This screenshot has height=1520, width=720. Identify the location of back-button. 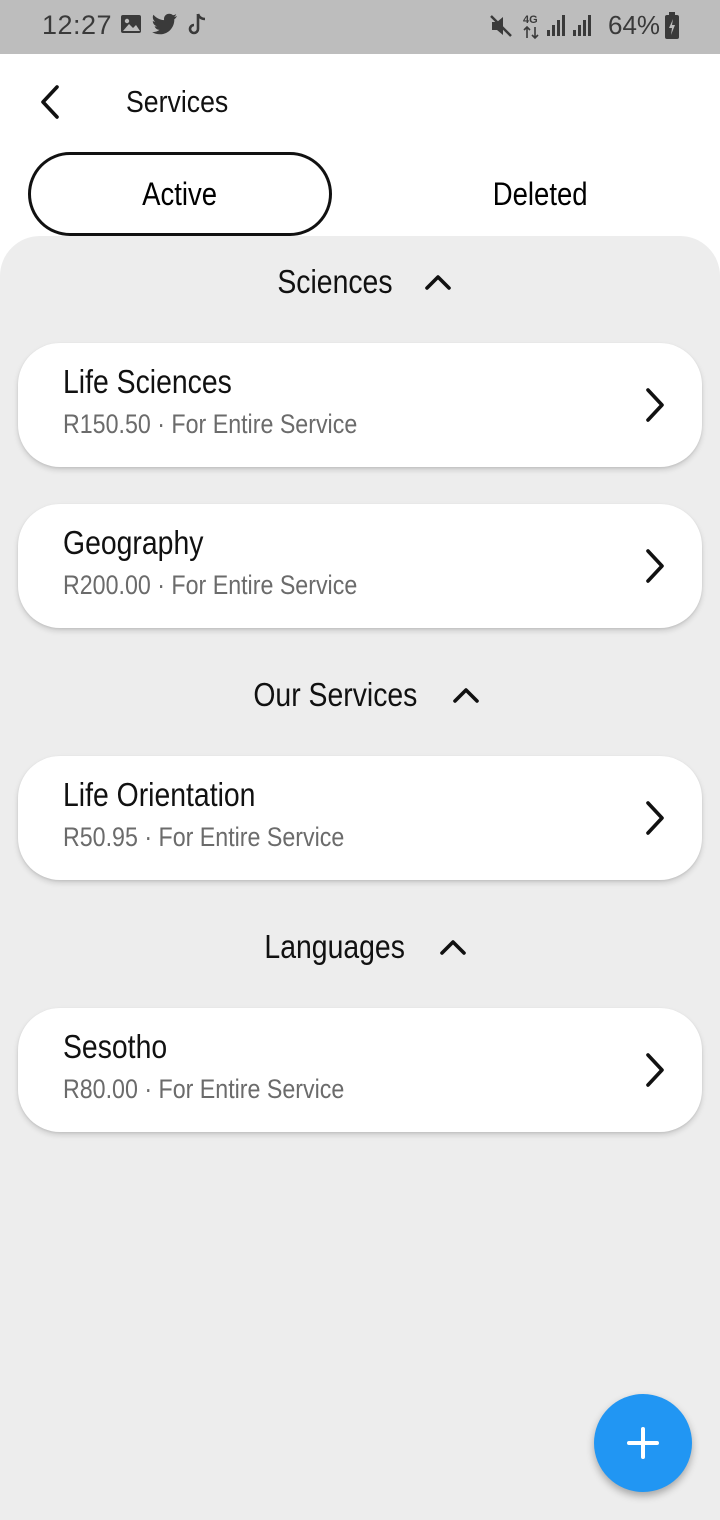
(50, 102).